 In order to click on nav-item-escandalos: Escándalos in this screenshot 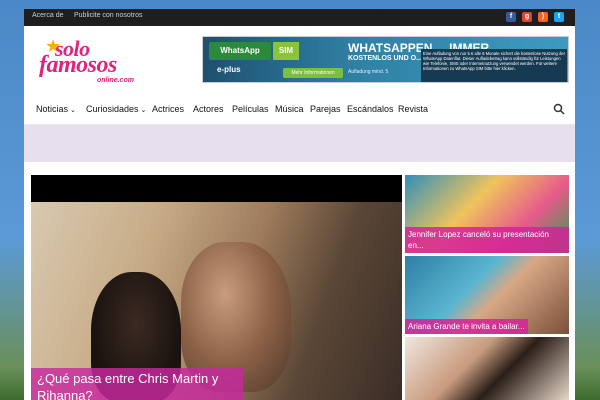, I will do `click(370, 109)`.